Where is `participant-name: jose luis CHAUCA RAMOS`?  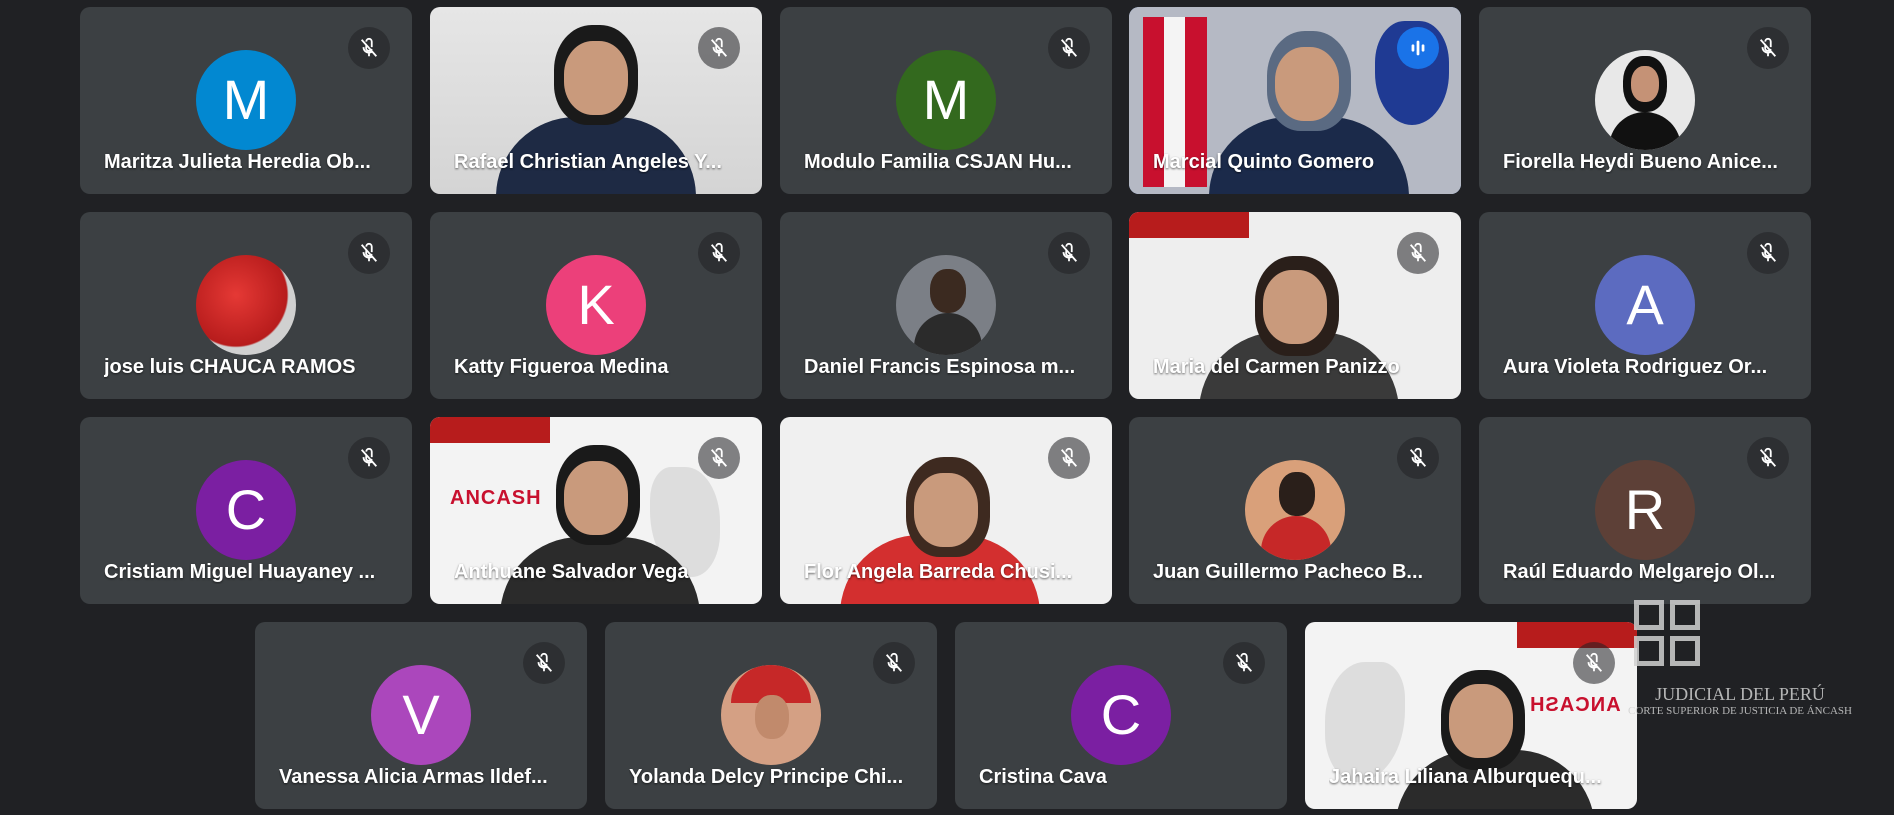 participant-name: jose luis CHAUCA RAMOS is located at coordinates (230, 367).